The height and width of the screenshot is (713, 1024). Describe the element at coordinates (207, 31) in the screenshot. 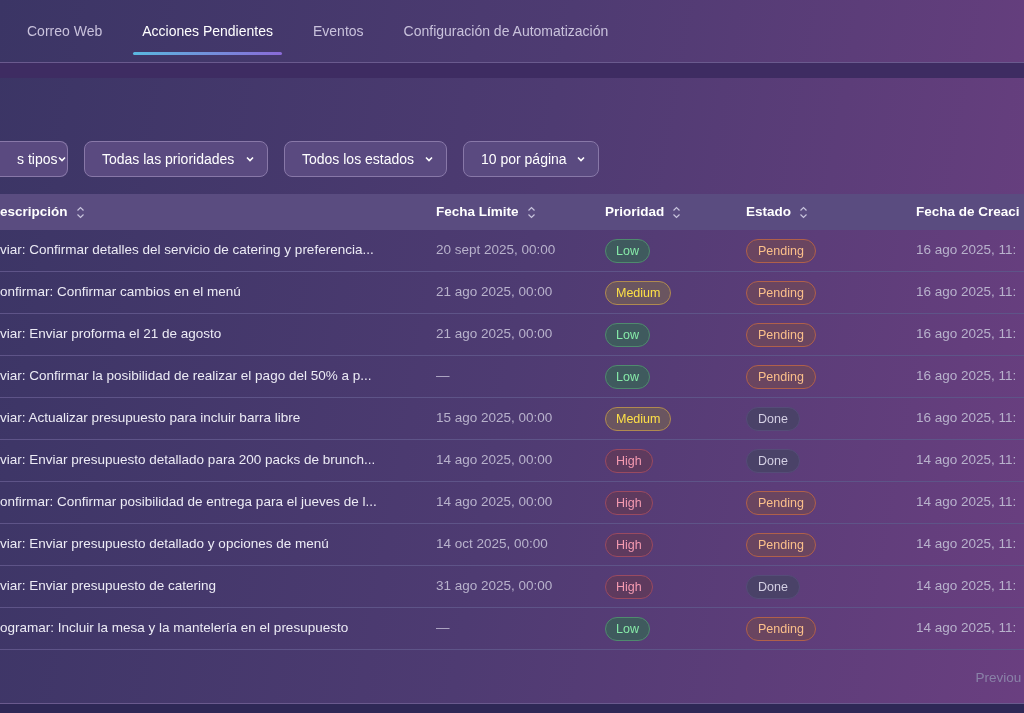

I see `tab: Acciones Pendientes` at that location.